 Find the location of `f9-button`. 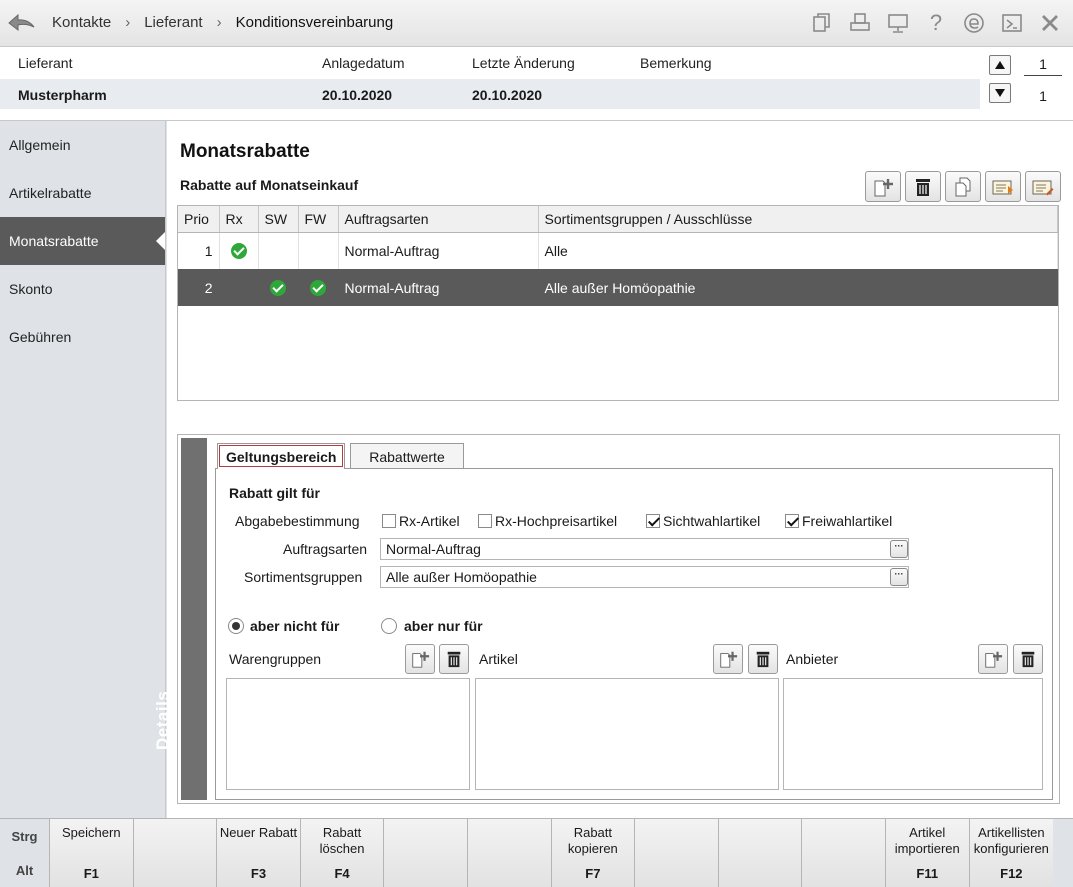

f9-button is located at coordinates (760, 853).